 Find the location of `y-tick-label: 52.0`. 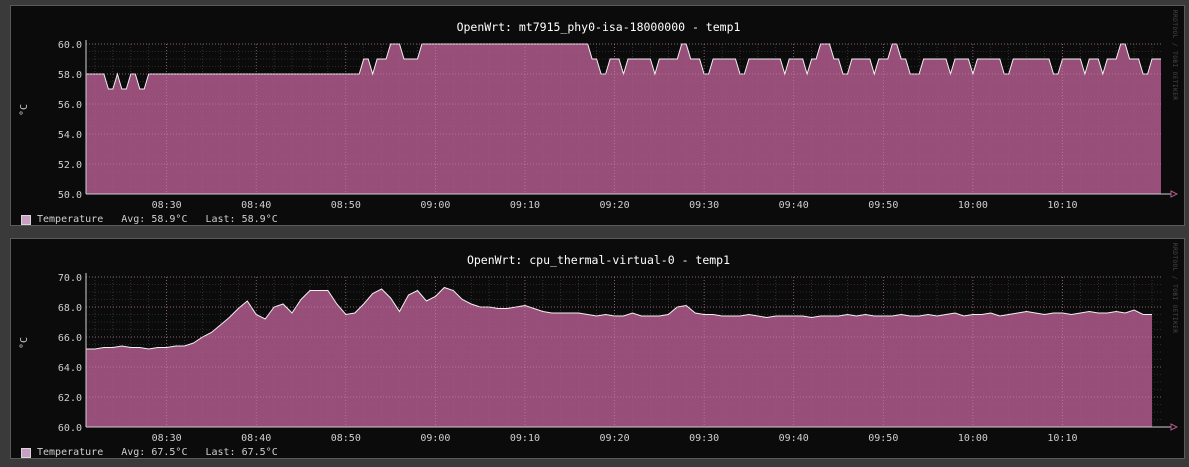

y-tick-label: 52.0 is located at coordinates (70, 165).